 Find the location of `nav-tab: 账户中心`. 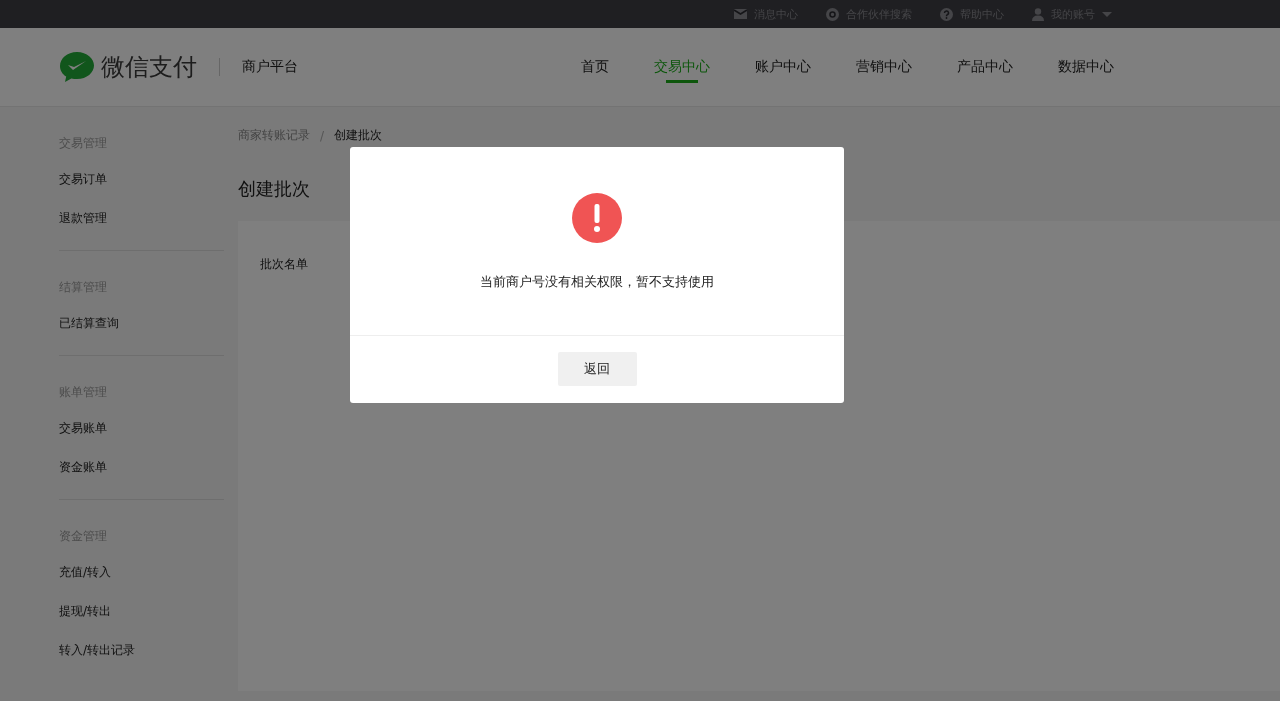

nav-tab: 账户中心 is located at coordinates (783, 67).